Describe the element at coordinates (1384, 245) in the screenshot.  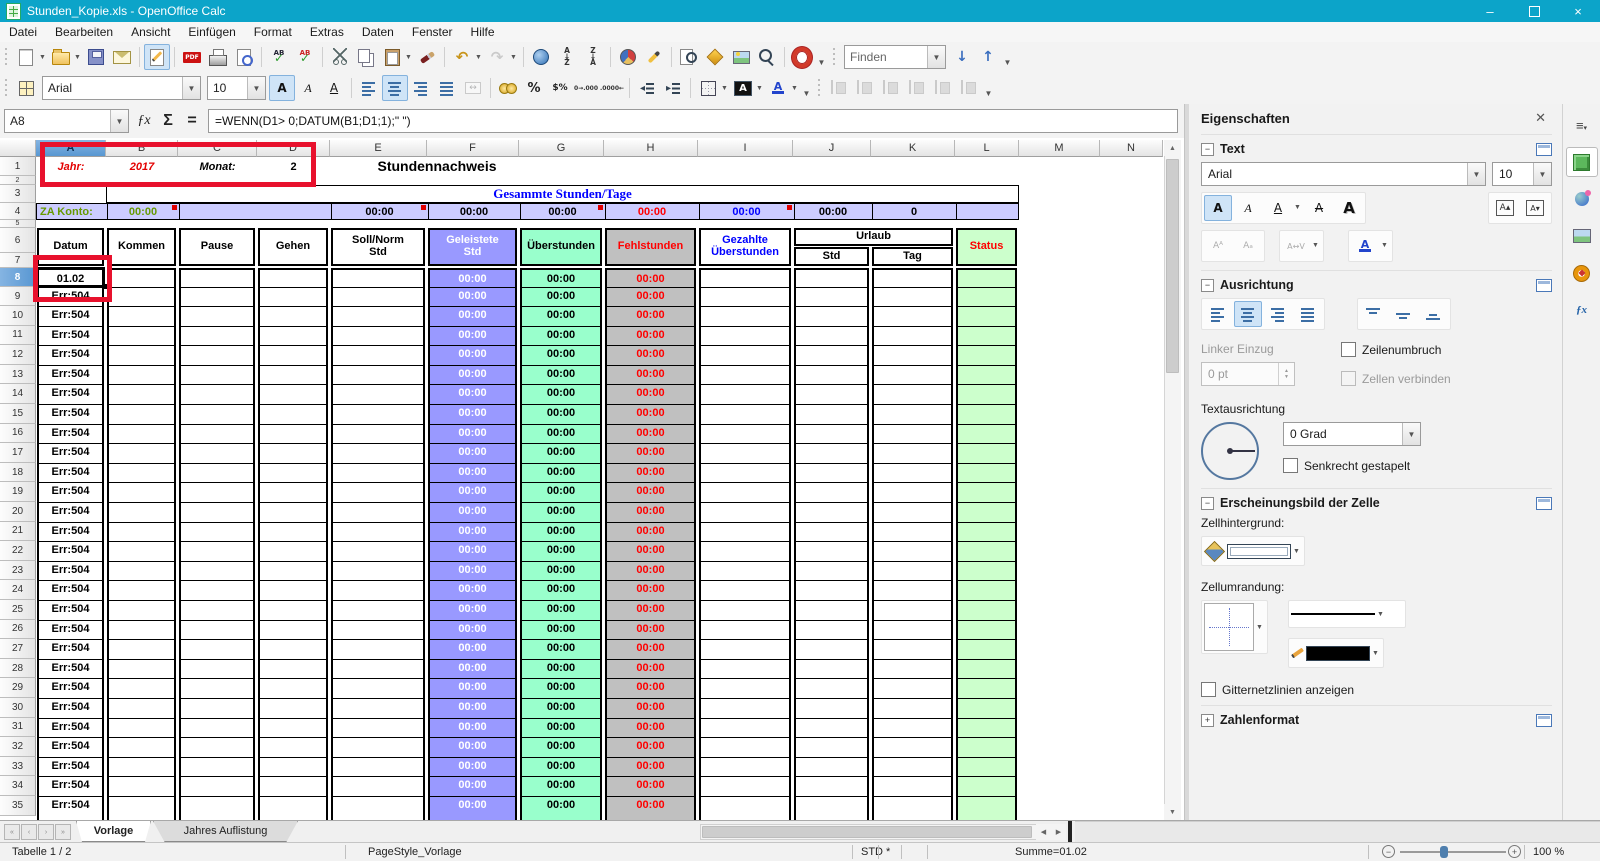
I see `sidebar-font-color-dropdown: ▼` at that location.